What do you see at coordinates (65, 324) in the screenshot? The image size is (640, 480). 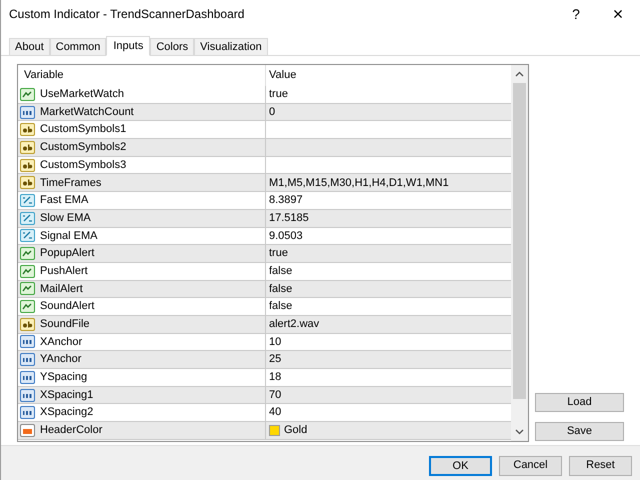 I see `variable-name: SoundFile` at bounding box center [65, 324].